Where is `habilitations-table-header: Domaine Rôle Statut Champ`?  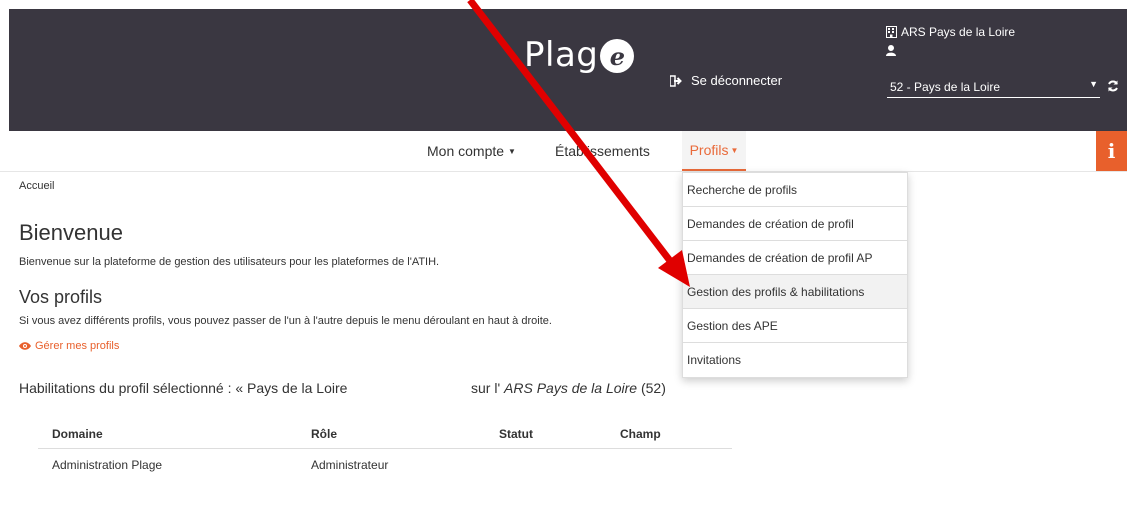
habilitations-table-header: Domaine Rôle Statut Champ is located at coordinates (385, 434).